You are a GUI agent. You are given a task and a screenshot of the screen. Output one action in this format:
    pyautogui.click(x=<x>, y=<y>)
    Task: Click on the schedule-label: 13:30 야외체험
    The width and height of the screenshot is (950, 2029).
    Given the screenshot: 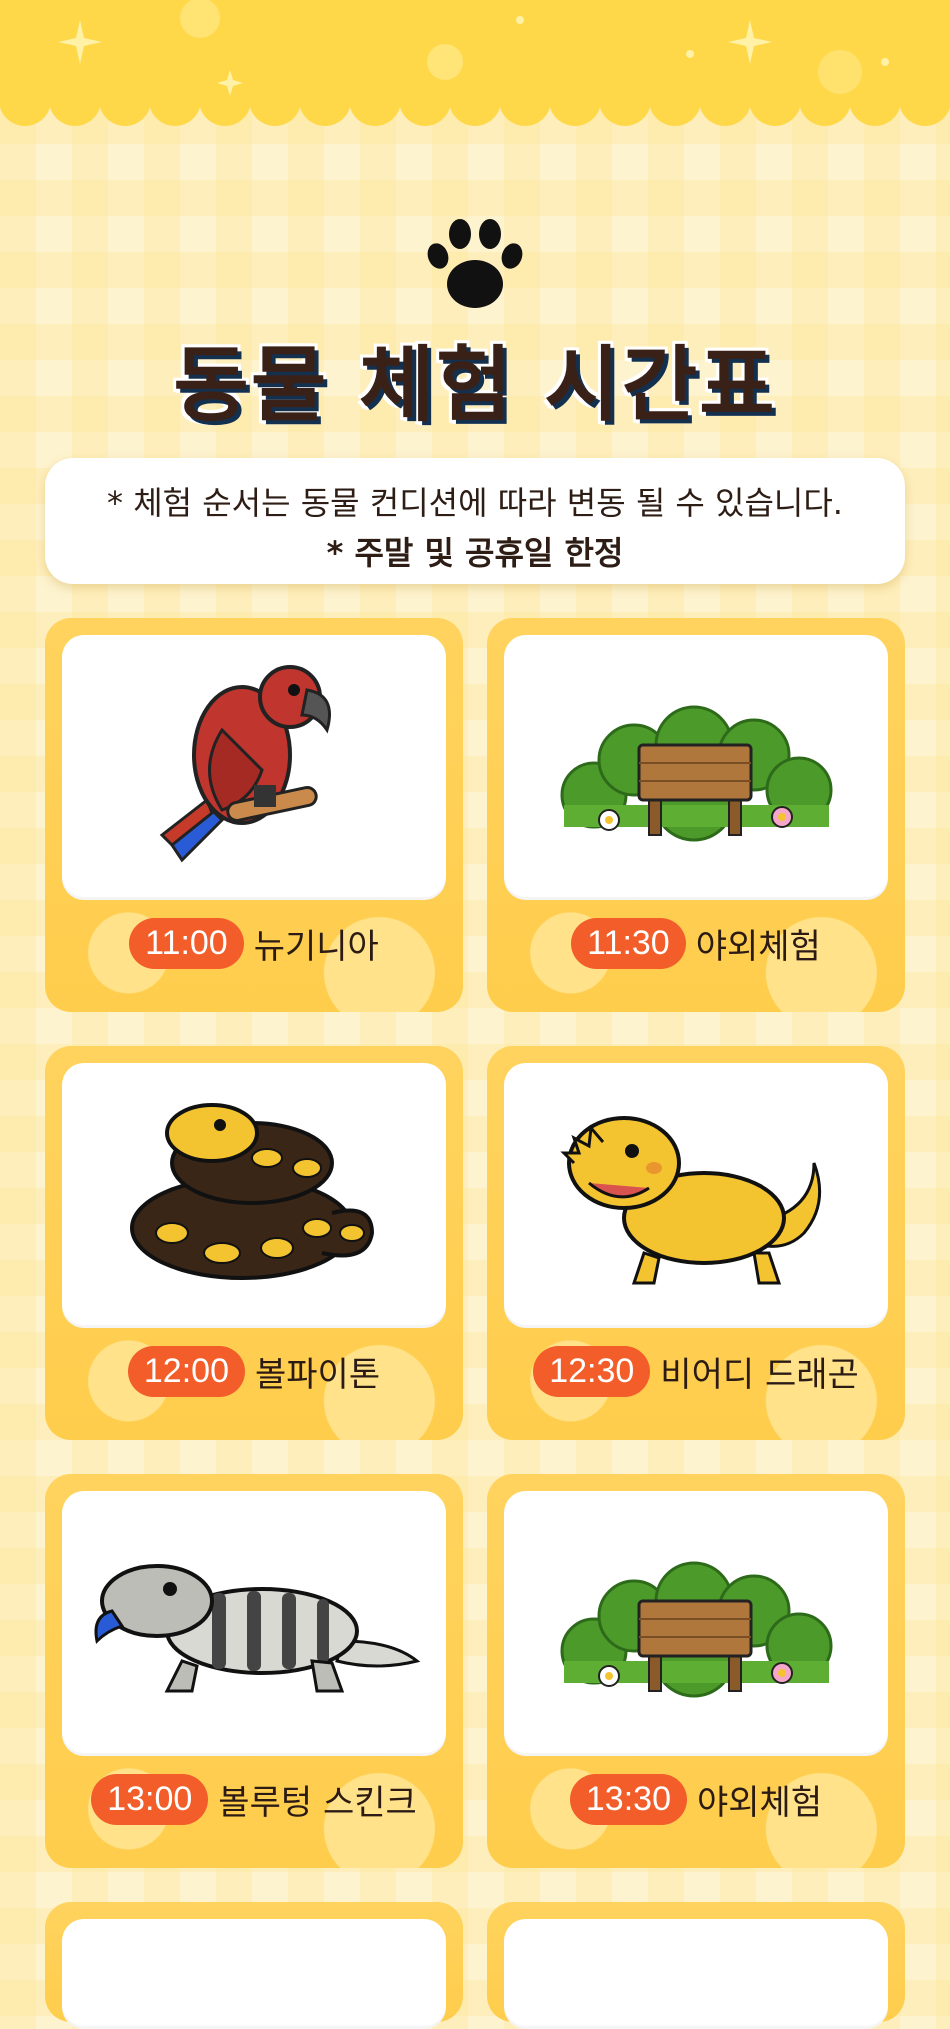 What is the action you would take?
    pyautogui.click(x=696, y=1799)
    